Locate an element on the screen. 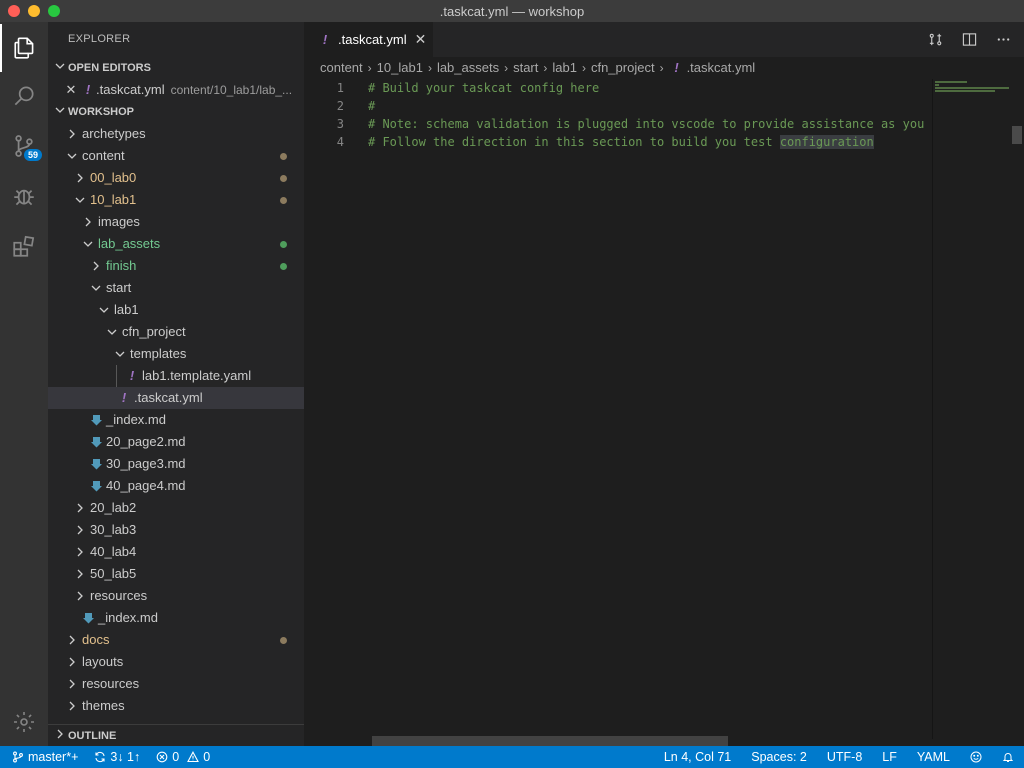 Image resolution: width=1024 pixels, height=768 pixels. tree-folder: 30_lab3 is located at coordinates (176, 530).